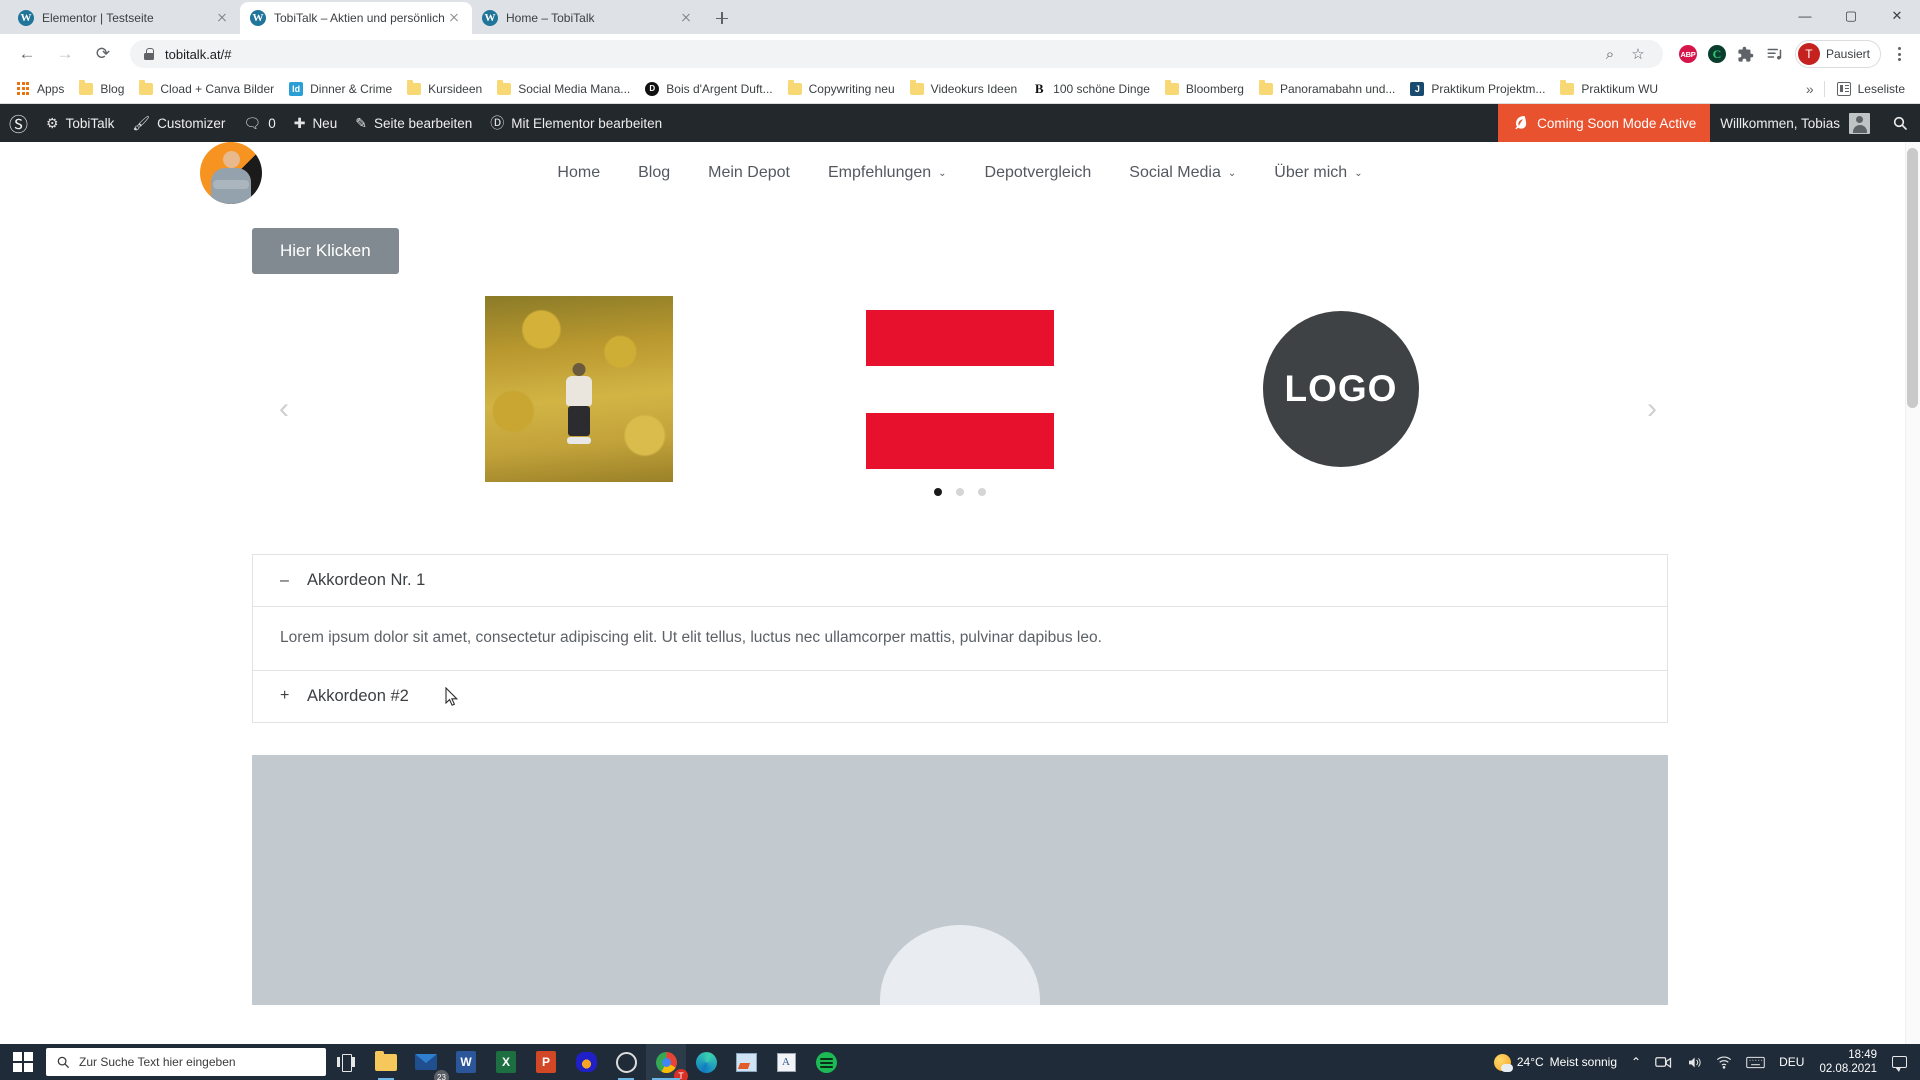 The height and width of the screenshot is (1080, 1920). I want to click on keyboard-icon, so click(1755, 1062).